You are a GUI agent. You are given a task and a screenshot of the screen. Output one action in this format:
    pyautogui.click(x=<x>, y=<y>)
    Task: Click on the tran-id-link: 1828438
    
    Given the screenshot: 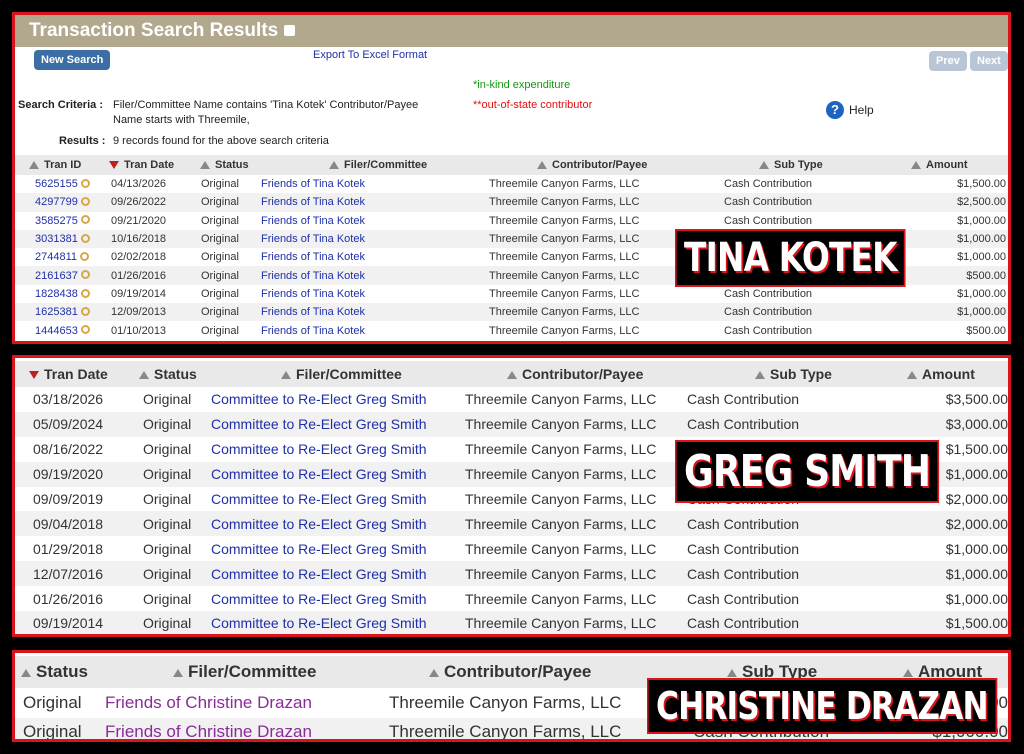 What is the action you would take?
    pyautogui.click(x=56, y=294)
    